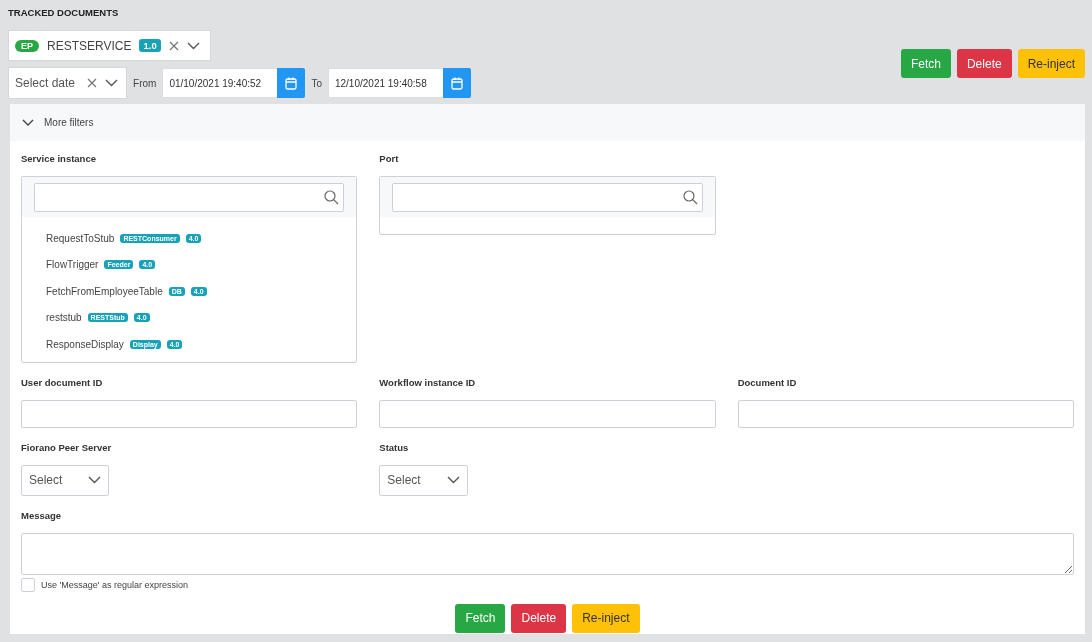  I want to click on service-instance-item: FetchFromEmployeeTable, so click(104, 291).